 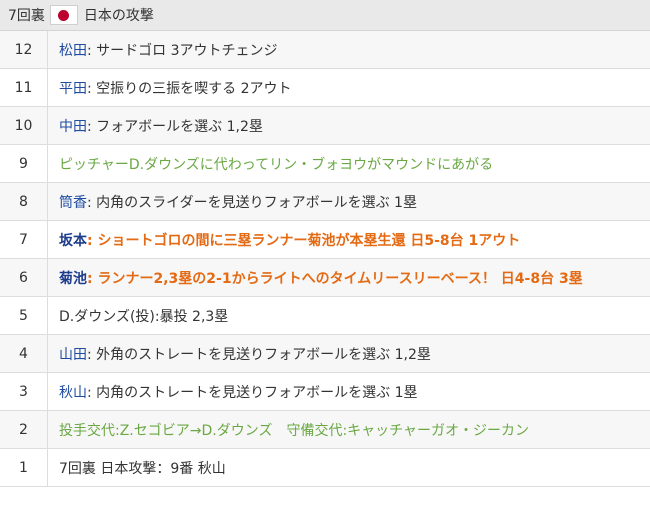 I want to click on table-row: 3 秋山: 内角のストレートを見送りフォアボールを選ぶ 1塁, so click(x=325, y=391).